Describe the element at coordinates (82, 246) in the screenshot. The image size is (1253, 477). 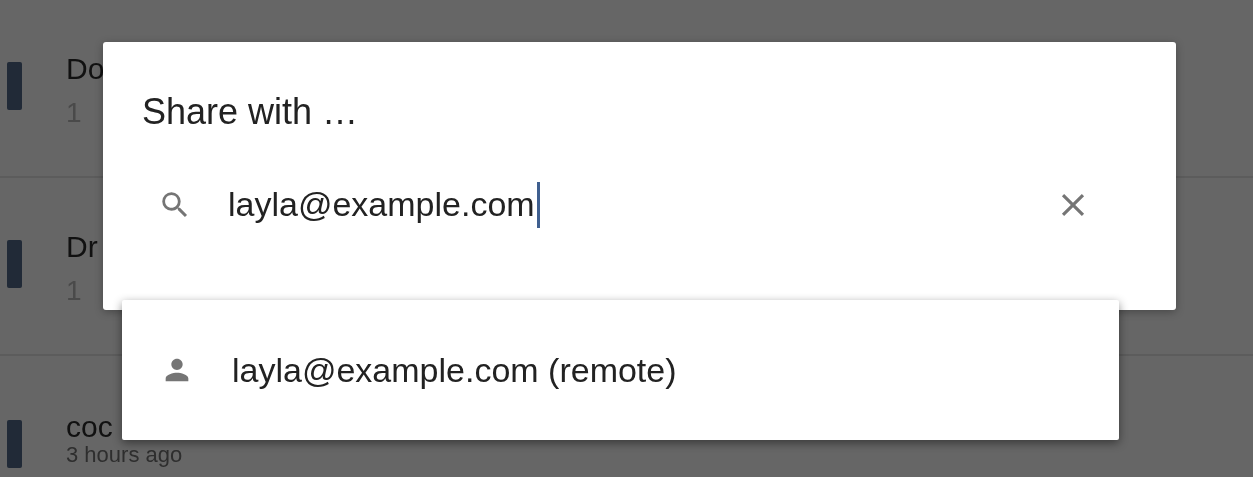
I see `item-title: Dr` at that location.